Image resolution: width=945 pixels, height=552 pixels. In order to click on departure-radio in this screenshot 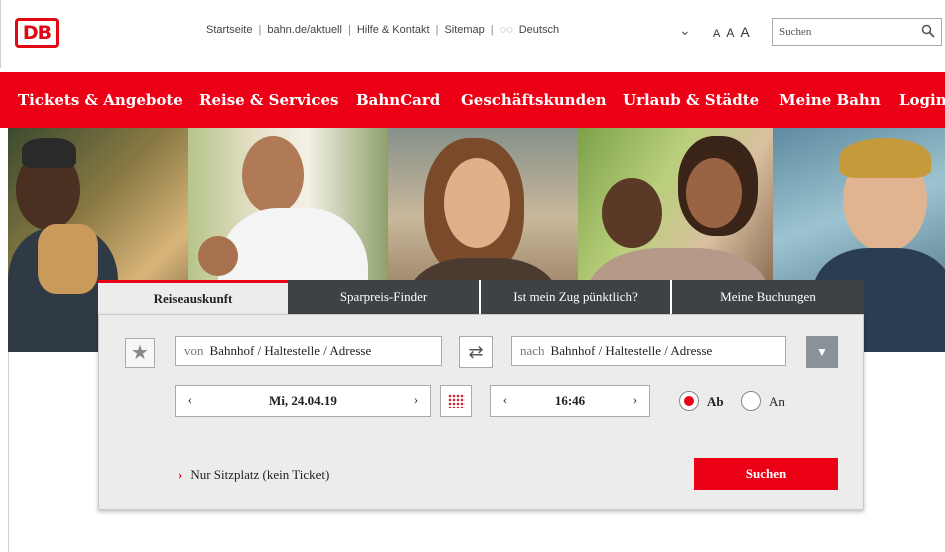, I will do `click(689, 401)`.